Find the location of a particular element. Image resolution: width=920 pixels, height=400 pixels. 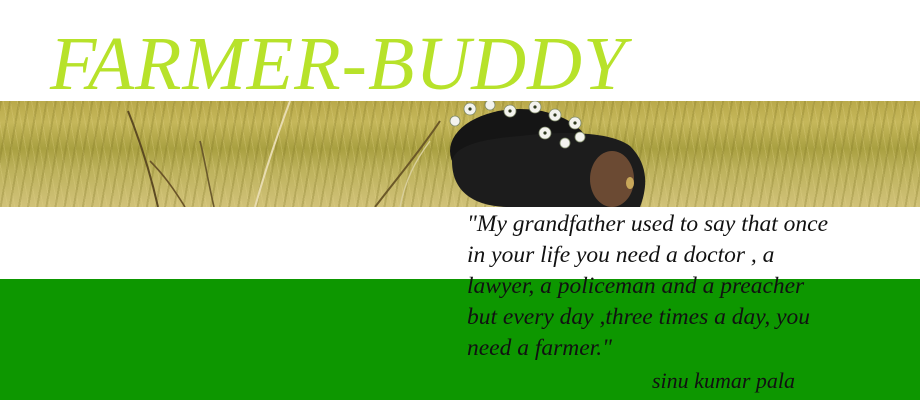

woman-with-flowers-in-hair-in-field-icon is located at coordinates (386, 154).